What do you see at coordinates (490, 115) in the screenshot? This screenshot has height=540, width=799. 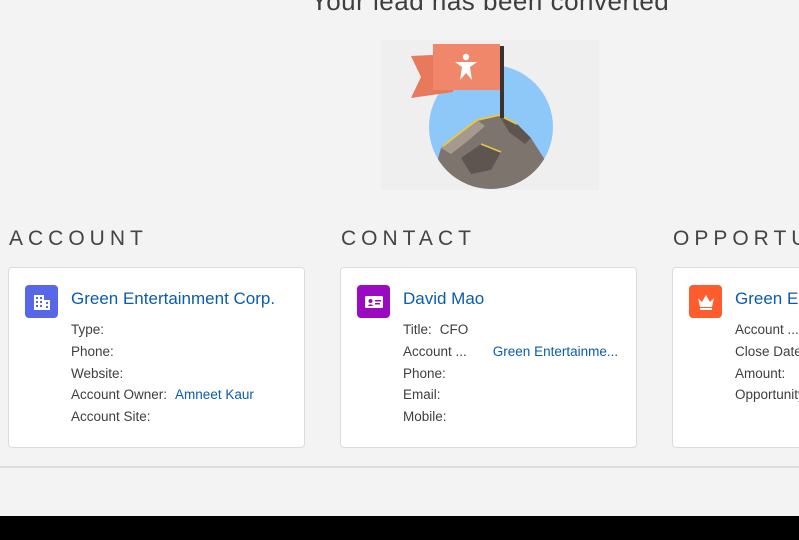 I see `mountain-flag-illustration` at bounding box center [490, 115].